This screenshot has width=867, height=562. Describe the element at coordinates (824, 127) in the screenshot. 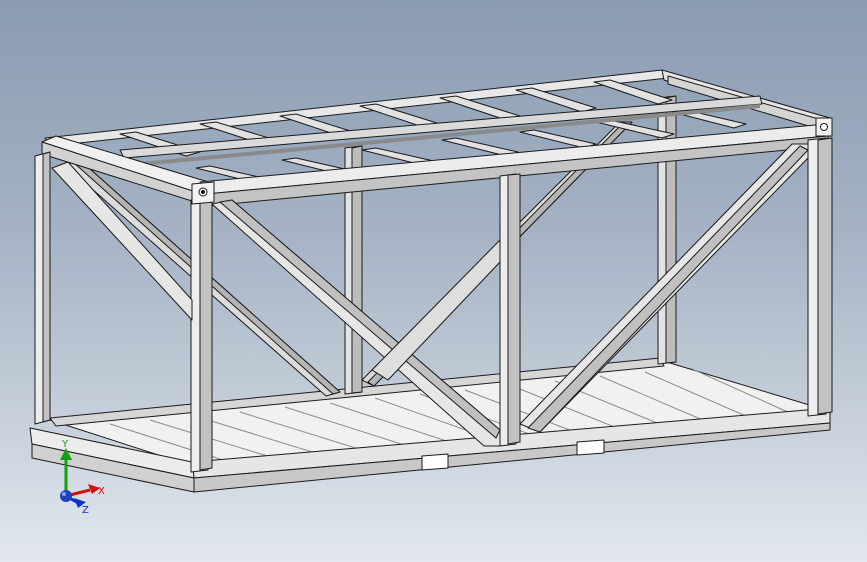

I see `corner-fitting-right` at that location.